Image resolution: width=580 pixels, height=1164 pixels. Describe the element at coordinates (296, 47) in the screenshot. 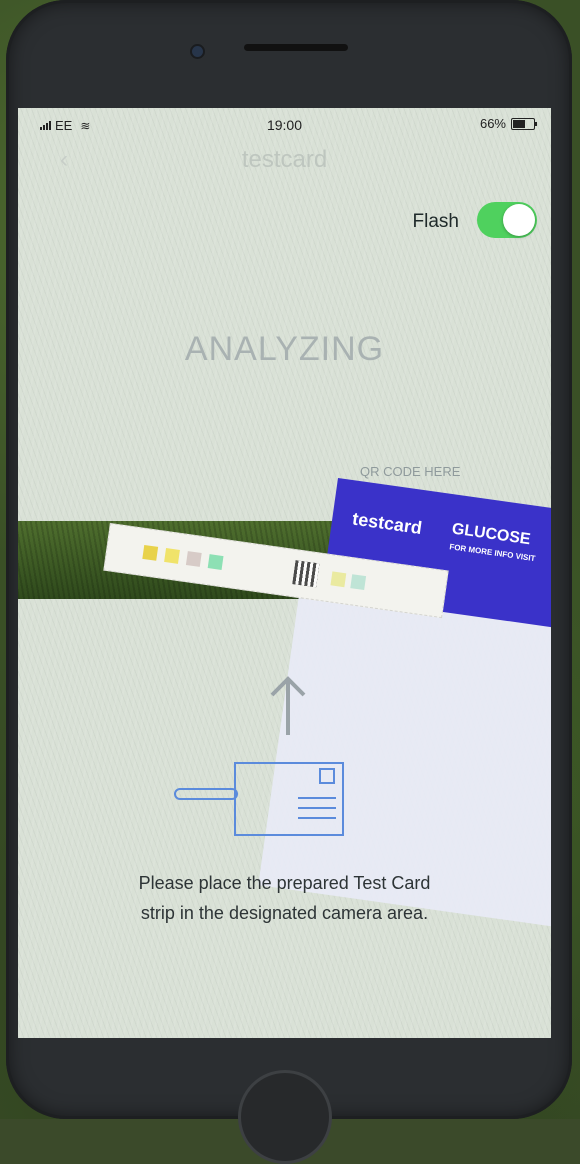

I see `earpiece-speaker` at that location.